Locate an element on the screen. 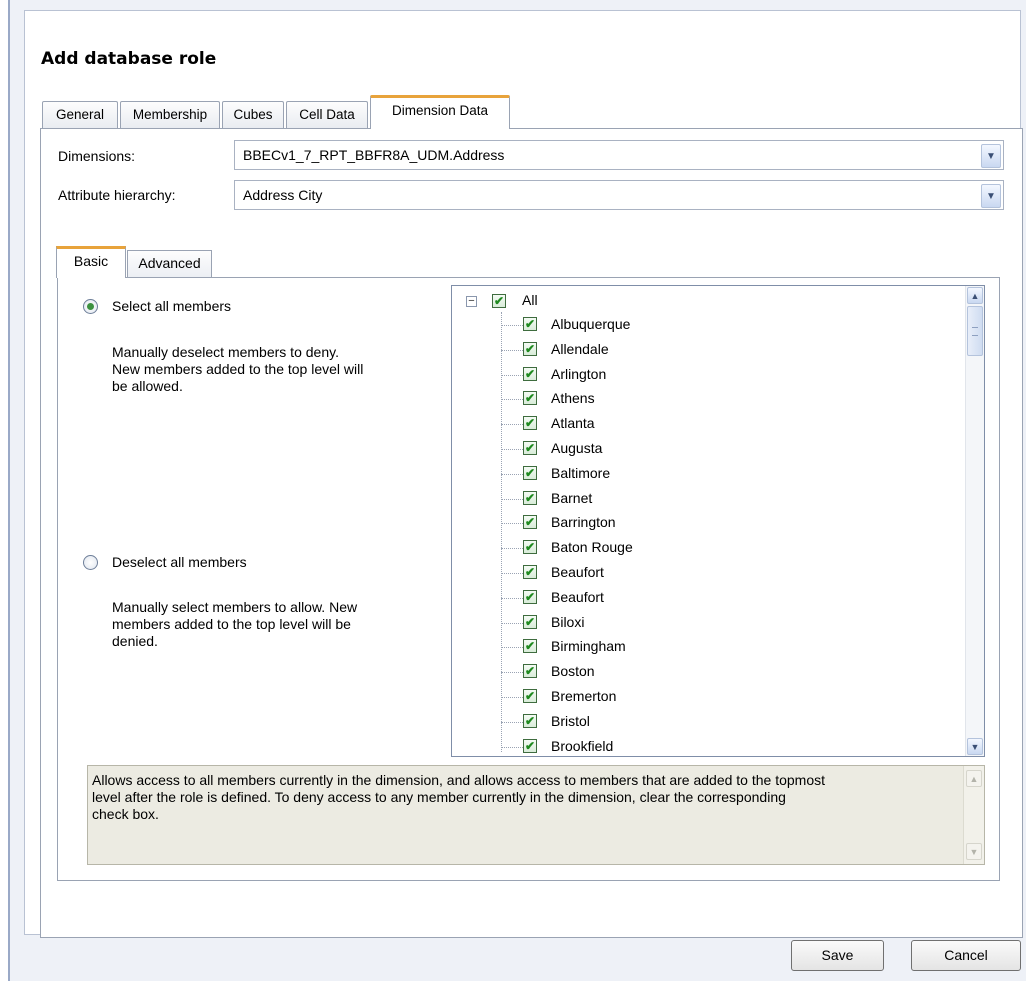 Image resolution: width=1026 pixels, height=981 pixels. tab-membership: Membership is located at coordinates (170, 114).